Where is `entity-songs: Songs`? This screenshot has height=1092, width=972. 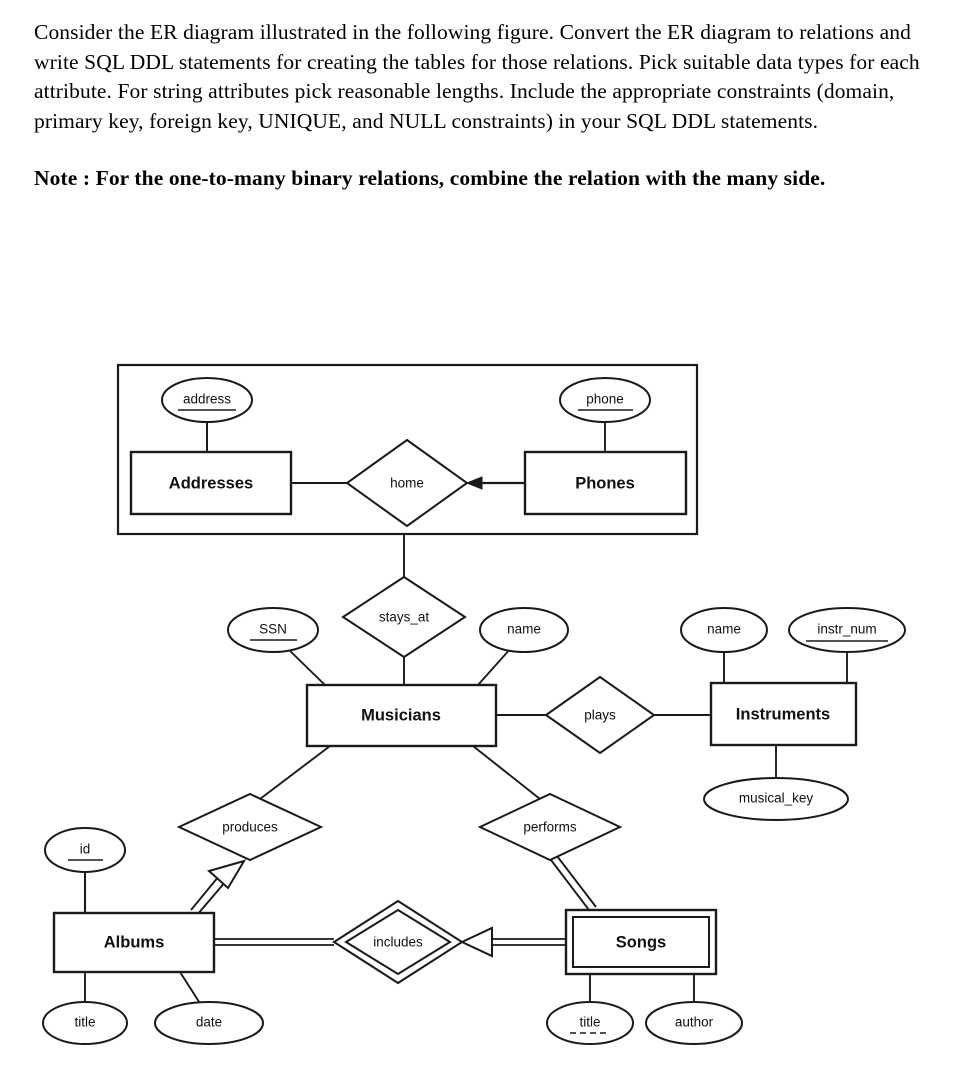
entity-songs: Songs is located at coordinates (641, 942).